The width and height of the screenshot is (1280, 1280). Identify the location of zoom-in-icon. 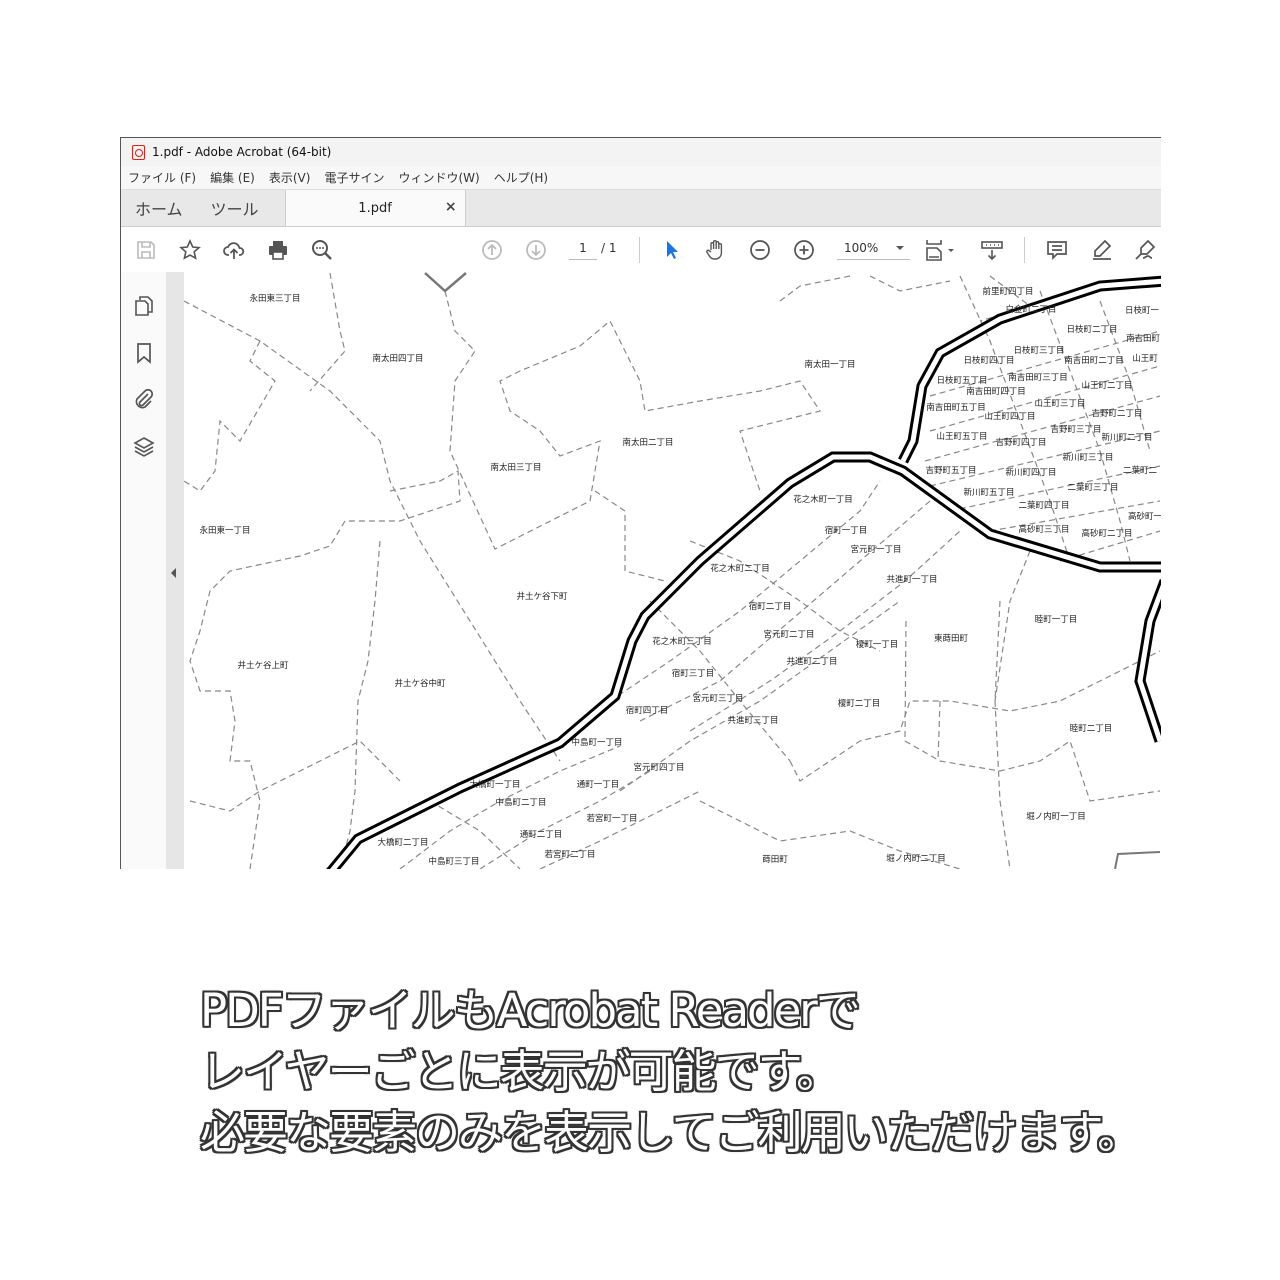
(804, 250).